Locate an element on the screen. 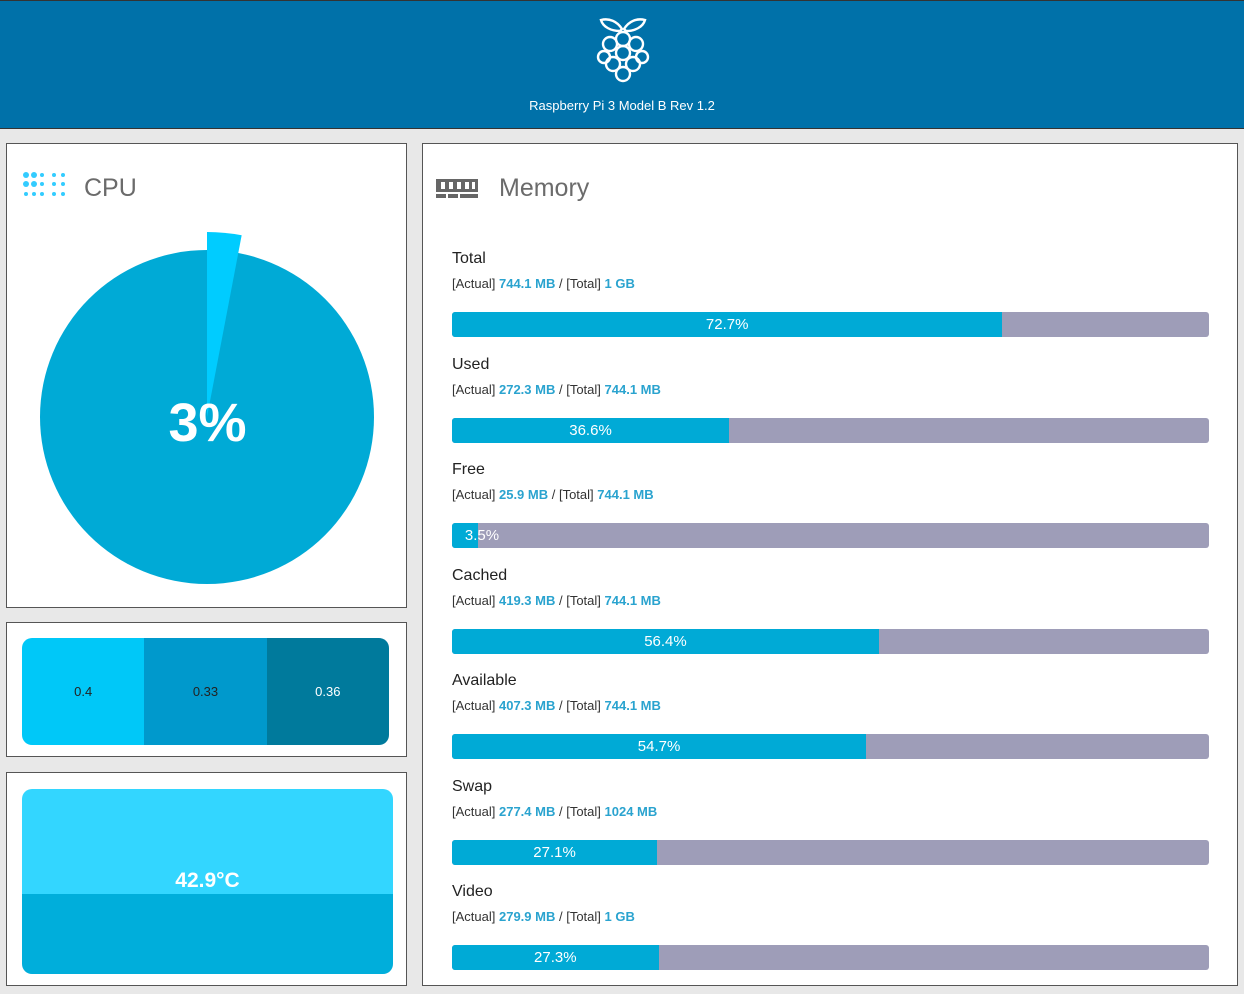 This screenshot has width=1244, height=994. temperature-panel: 42.9°C is located at coordinates (206, 879).